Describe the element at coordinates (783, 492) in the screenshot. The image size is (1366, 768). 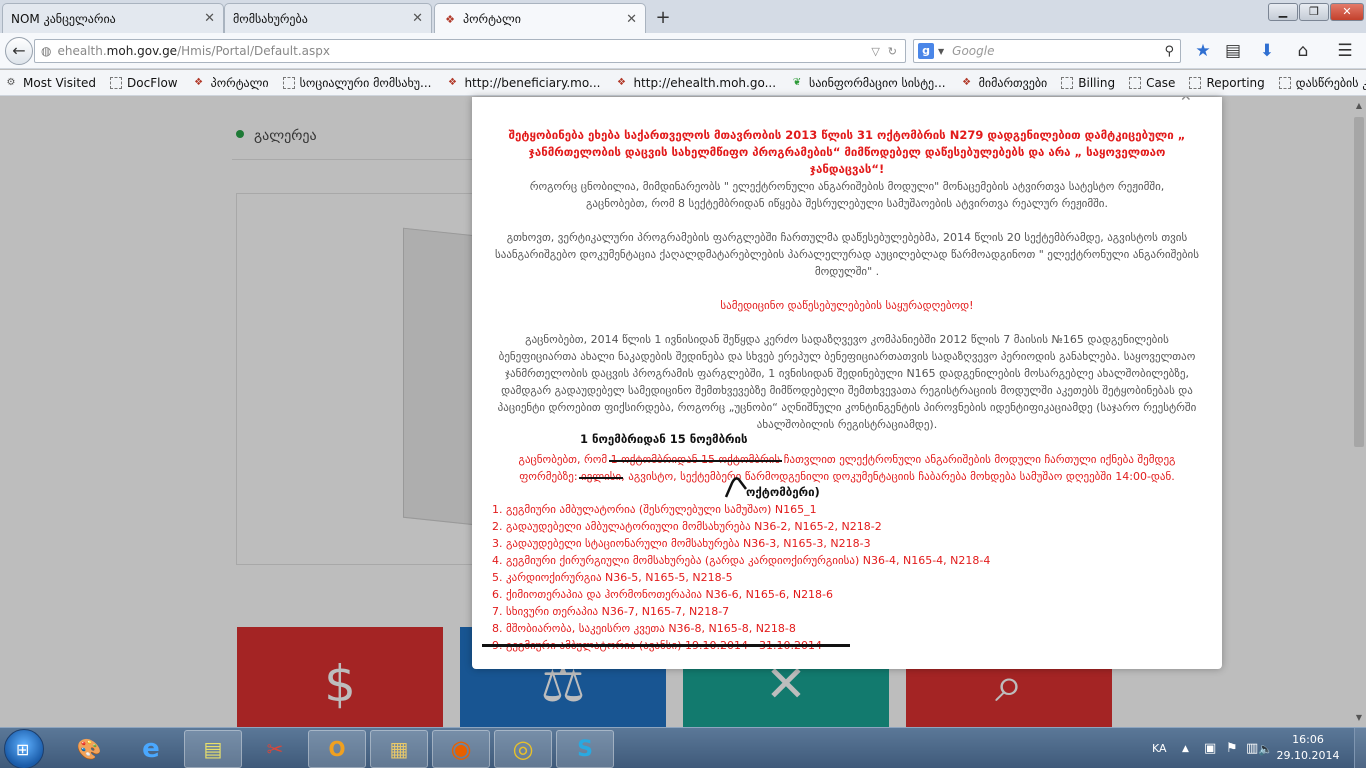
I see `handwritten-correction-bottom: ოქტომბერი)` at that location.